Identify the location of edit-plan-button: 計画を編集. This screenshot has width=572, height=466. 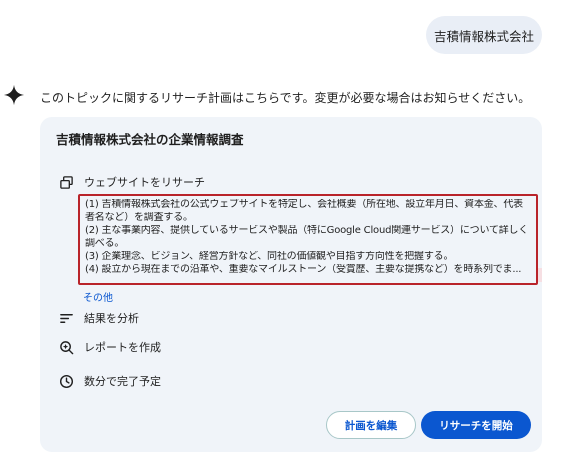
(371, 425).